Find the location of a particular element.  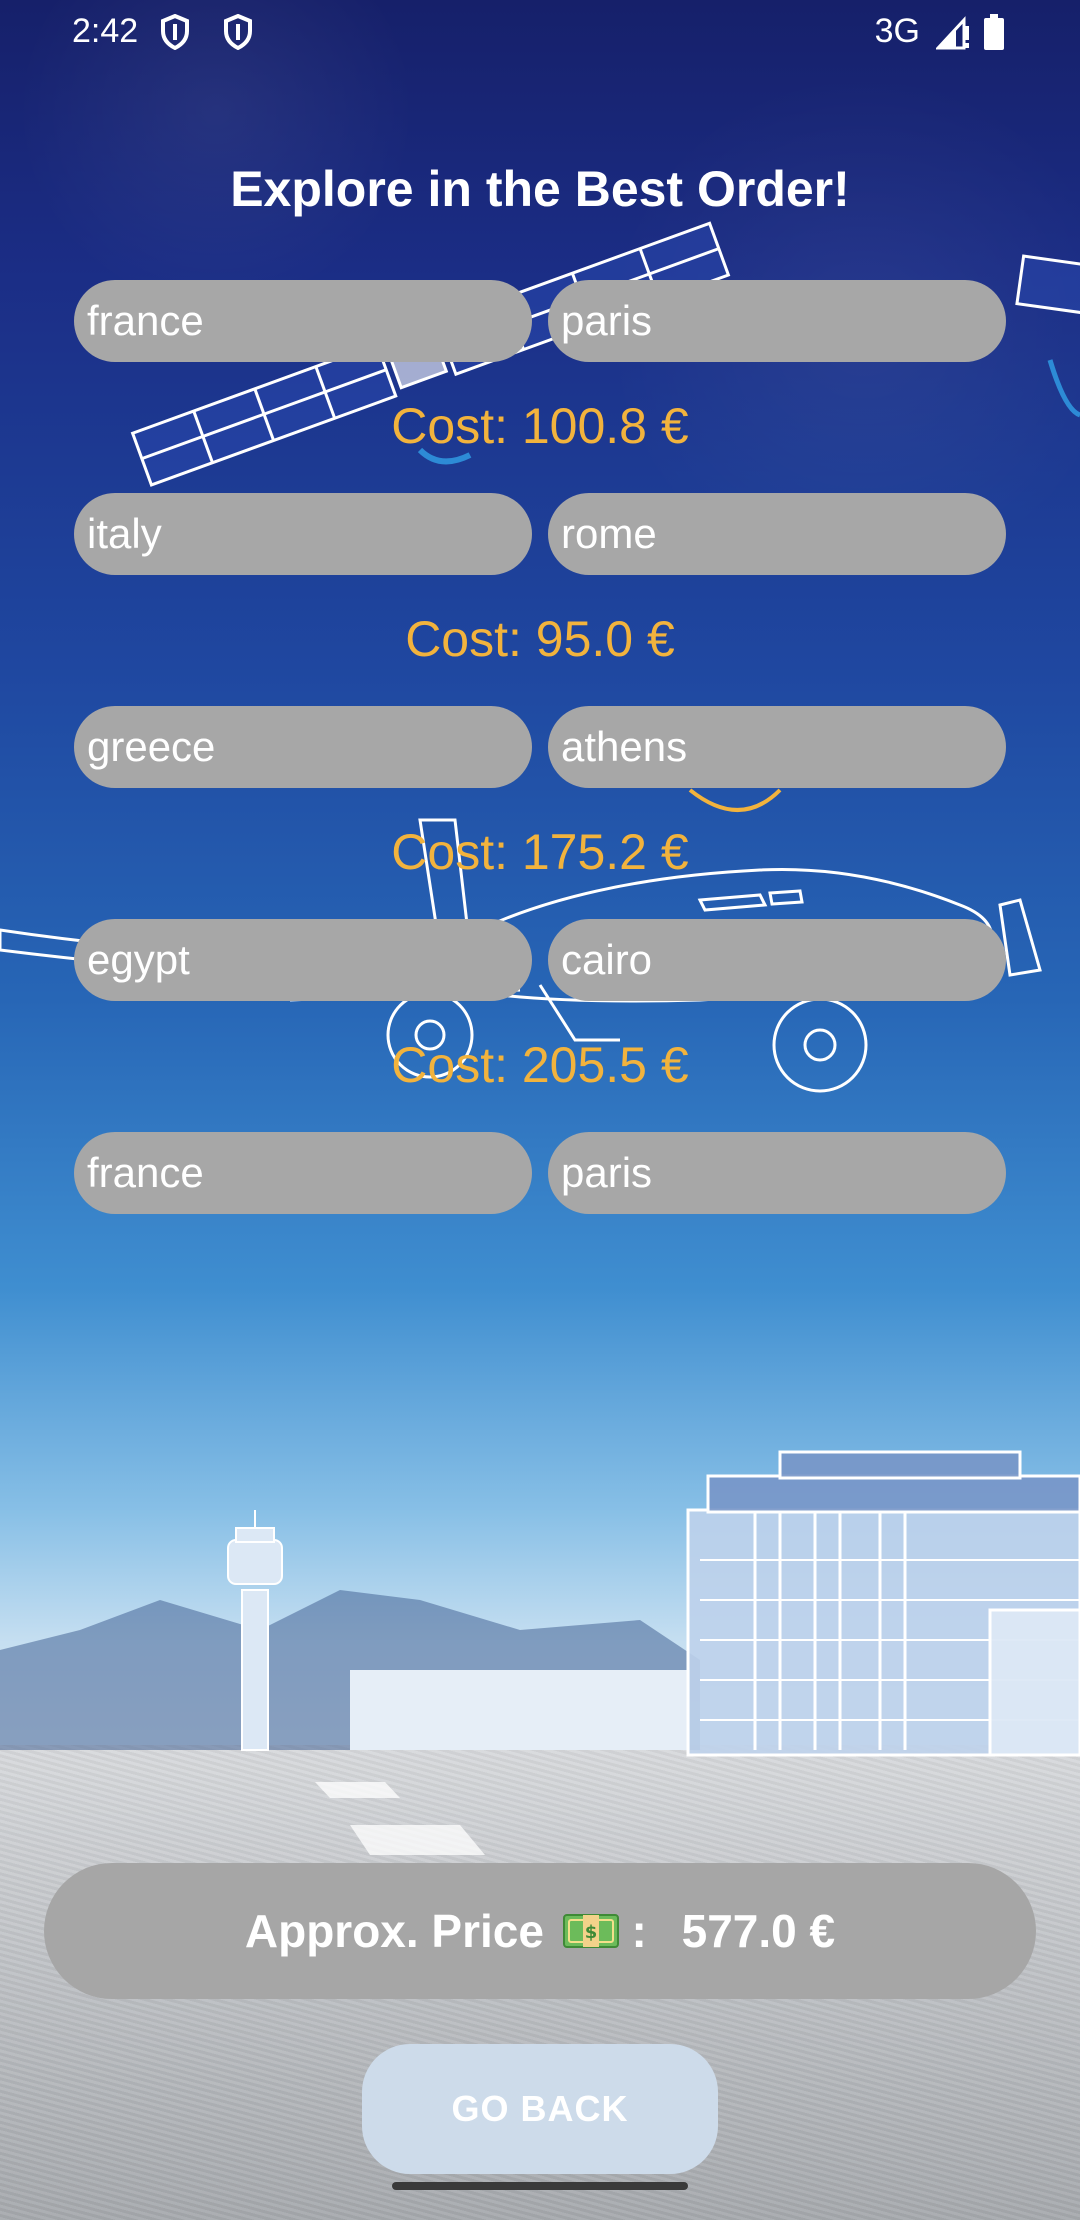

country-field: greece is located at coordinates (303, 747).